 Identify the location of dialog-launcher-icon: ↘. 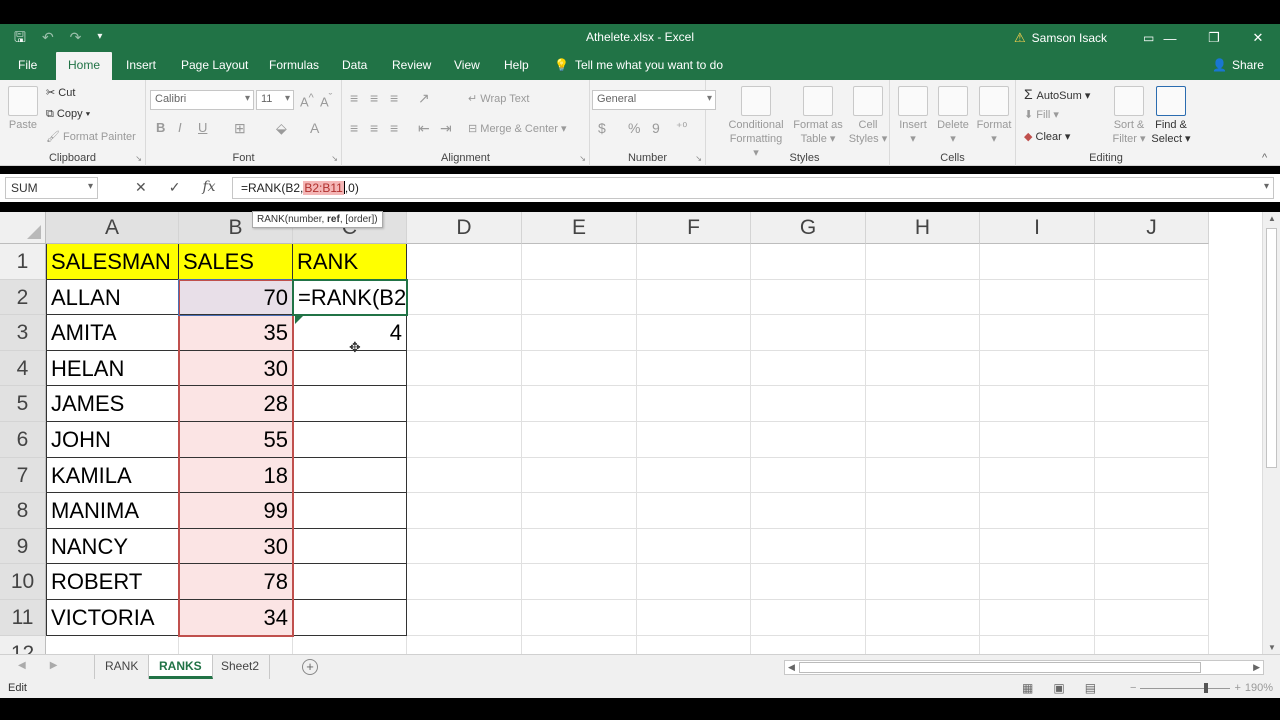
(582, 158).